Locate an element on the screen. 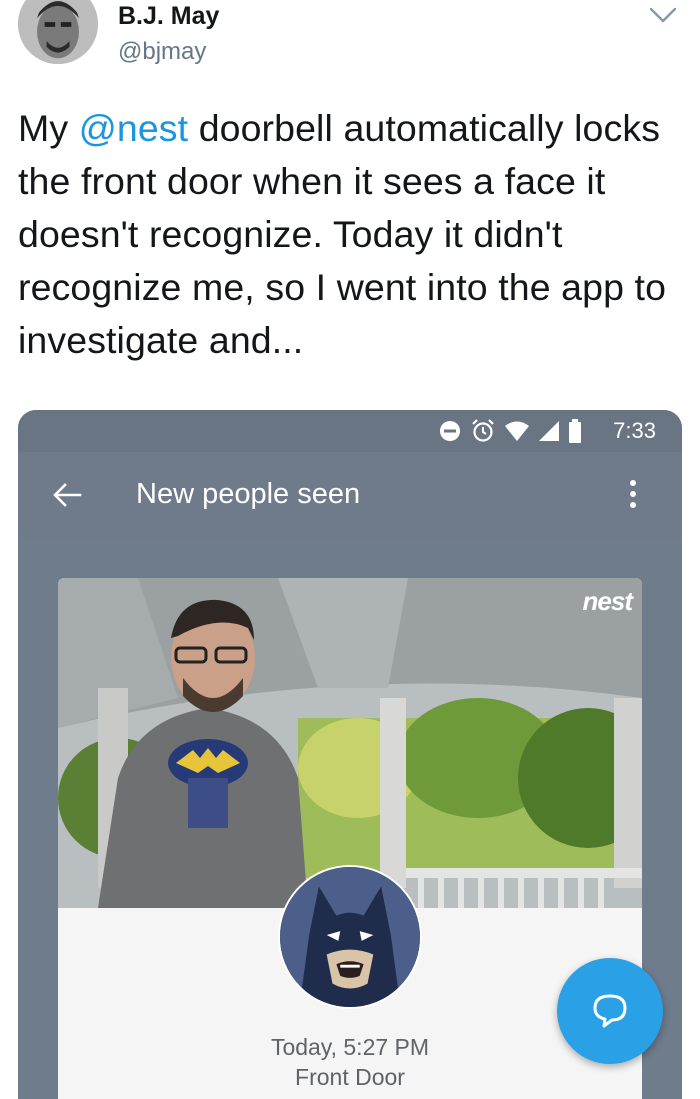 Image resolution: width=700 pixels, height=1099 pixels. status-icons is located at coordinates (510, 431).